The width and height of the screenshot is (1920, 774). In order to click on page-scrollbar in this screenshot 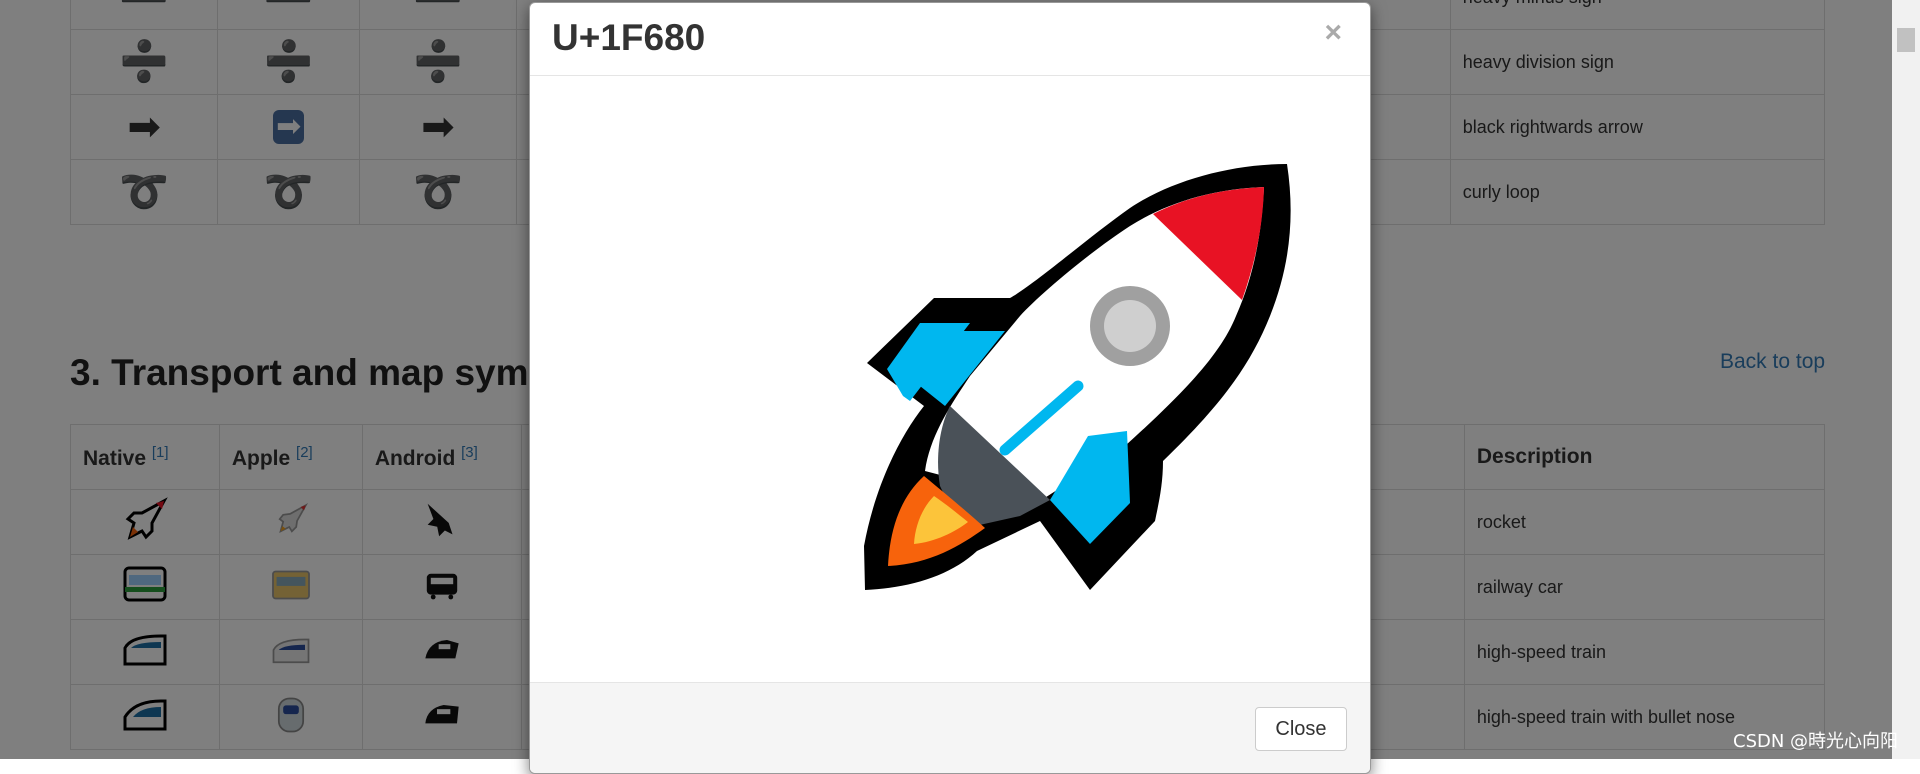, I will do `click(1906, 379)`.